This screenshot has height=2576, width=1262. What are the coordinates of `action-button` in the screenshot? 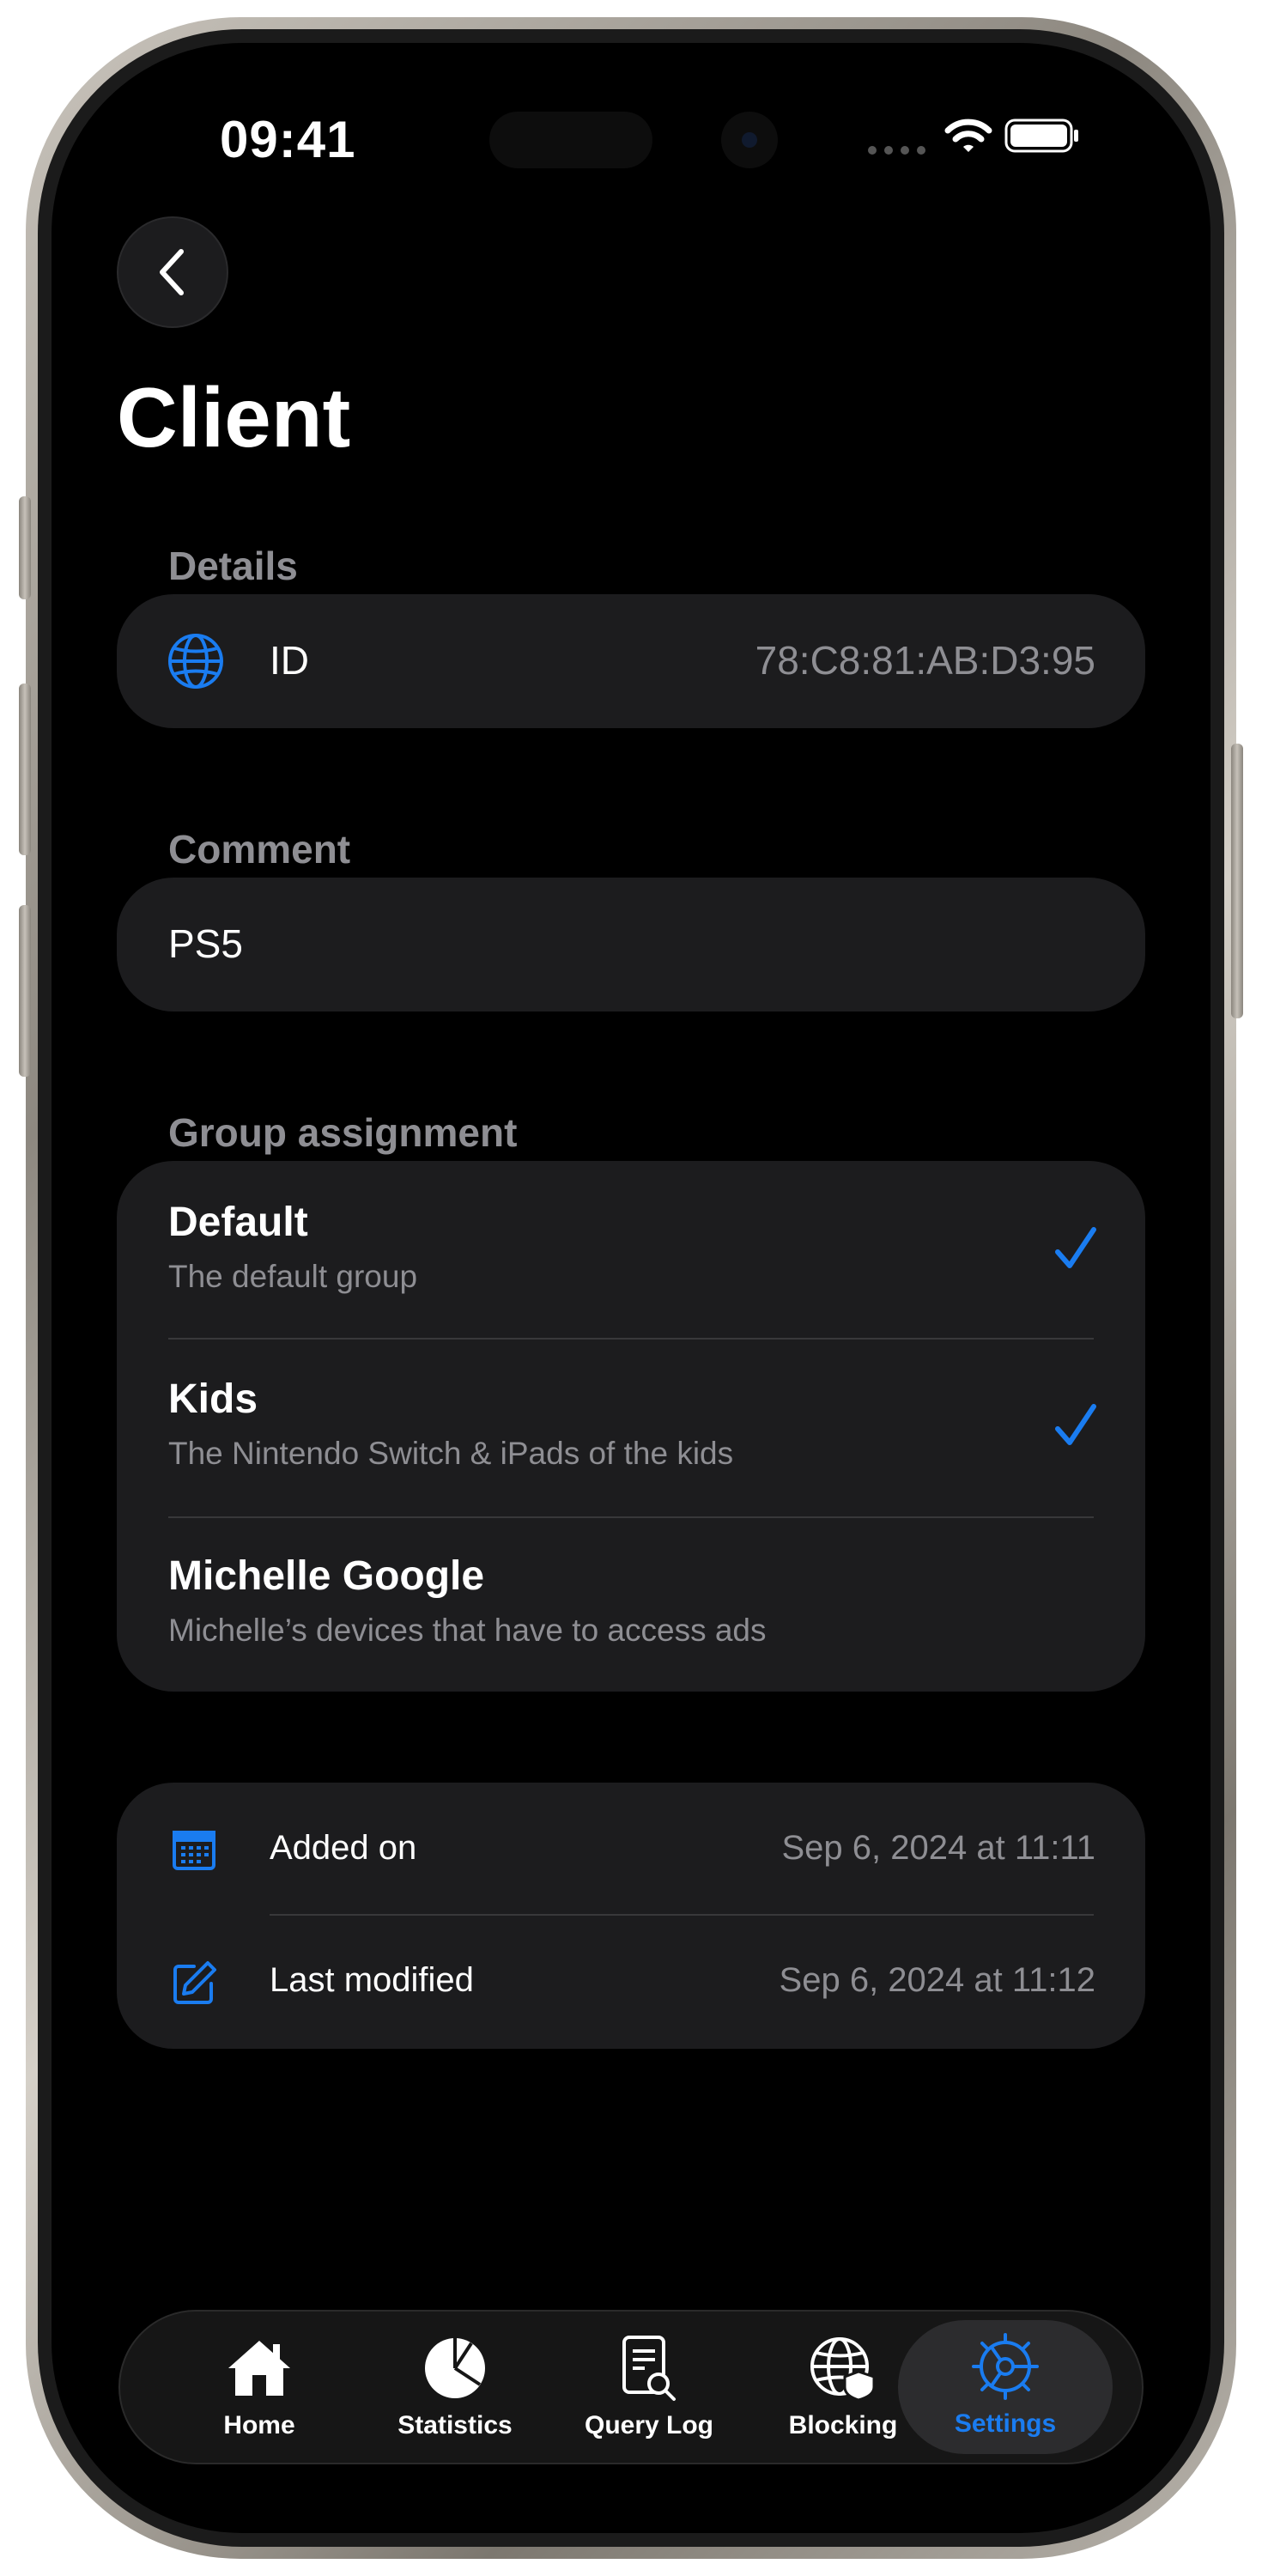 It's located at (25, 547).